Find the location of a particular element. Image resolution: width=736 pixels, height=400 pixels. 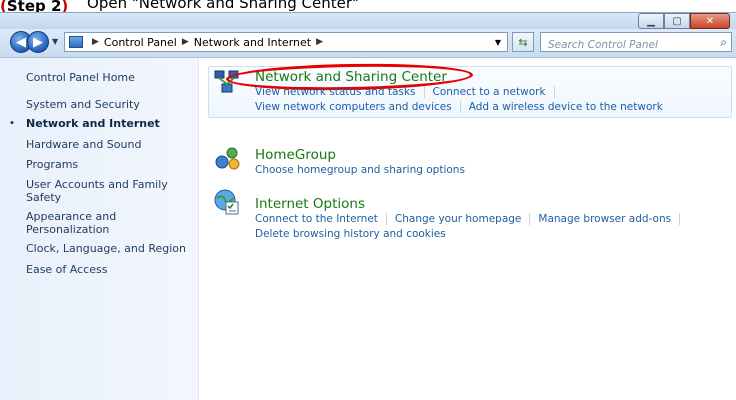

link-choose-homegroup-options: Choose homegroup and sharing options is located at coordinates (360, 170).